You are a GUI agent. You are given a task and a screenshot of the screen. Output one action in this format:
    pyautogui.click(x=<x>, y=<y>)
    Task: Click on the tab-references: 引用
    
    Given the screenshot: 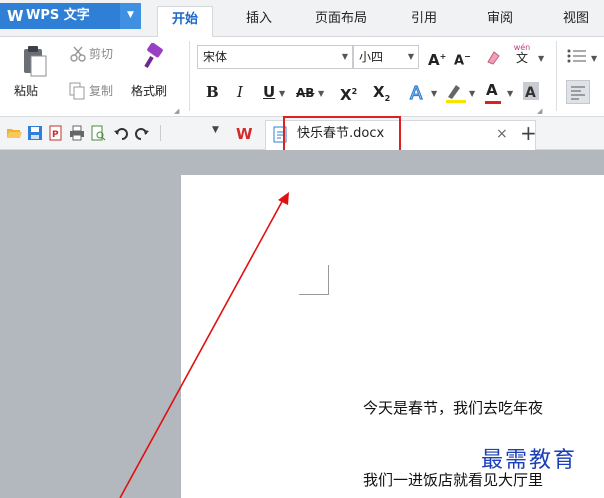 What is the action you would take?
    pyautogui.click(x=424, y=19)
    